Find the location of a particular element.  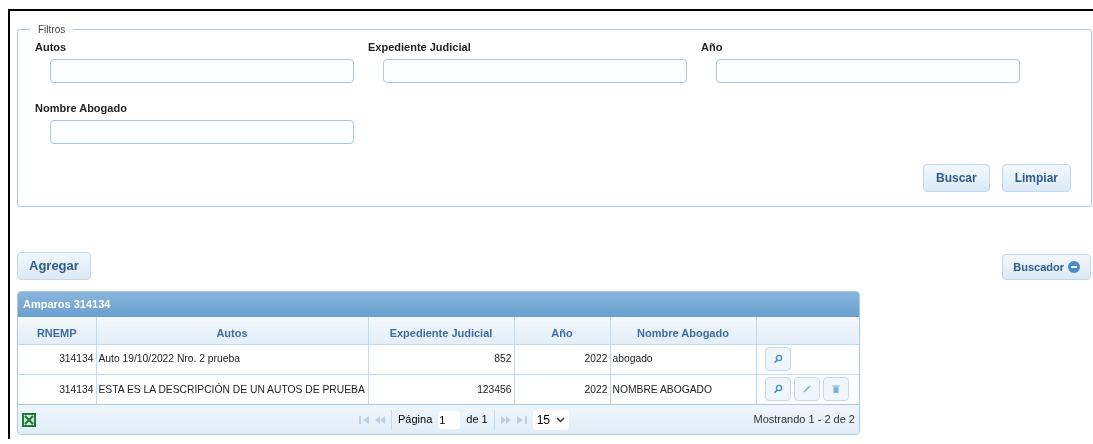

edit-button is located at coordinates (806, 389).